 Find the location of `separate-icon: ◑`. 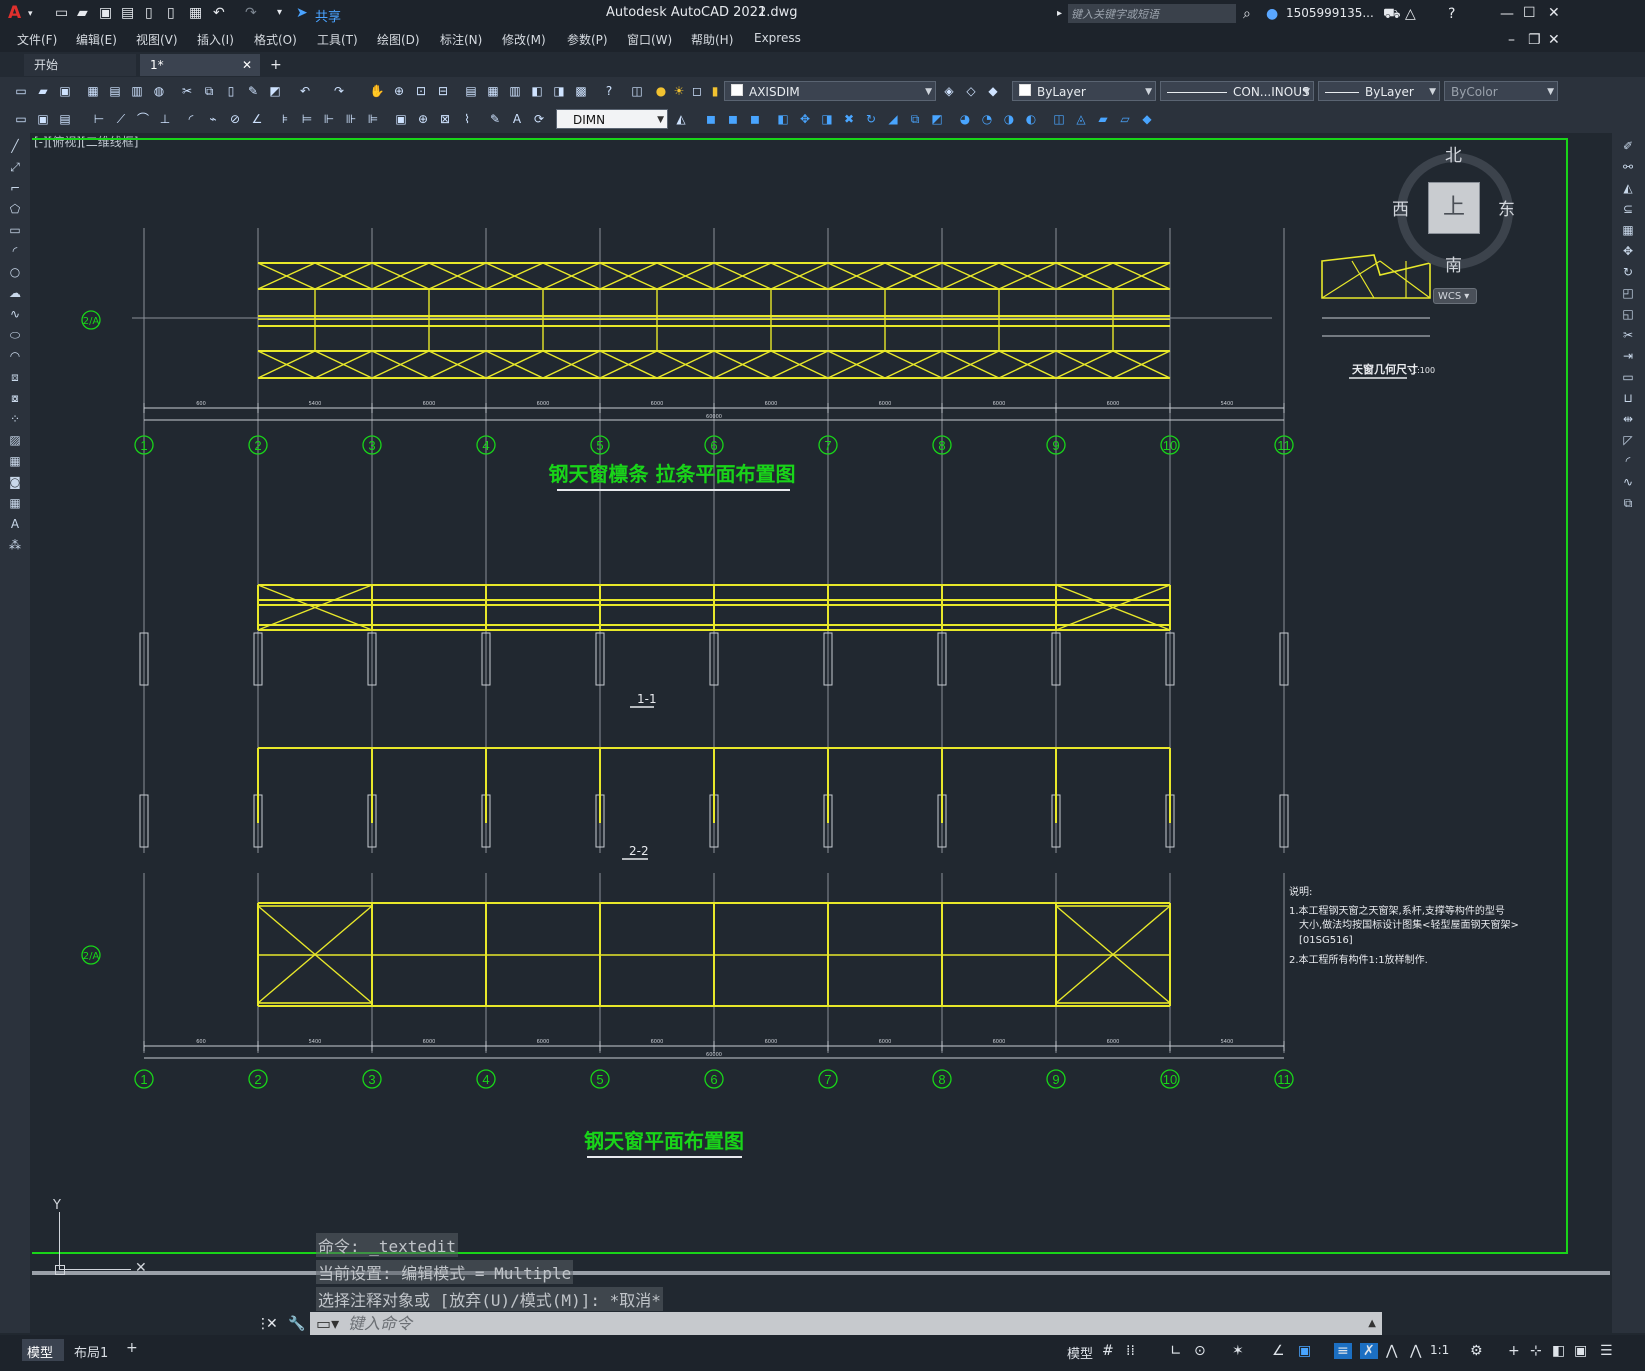

separate-icon: ◑ is located at coordinates (1009, 119).